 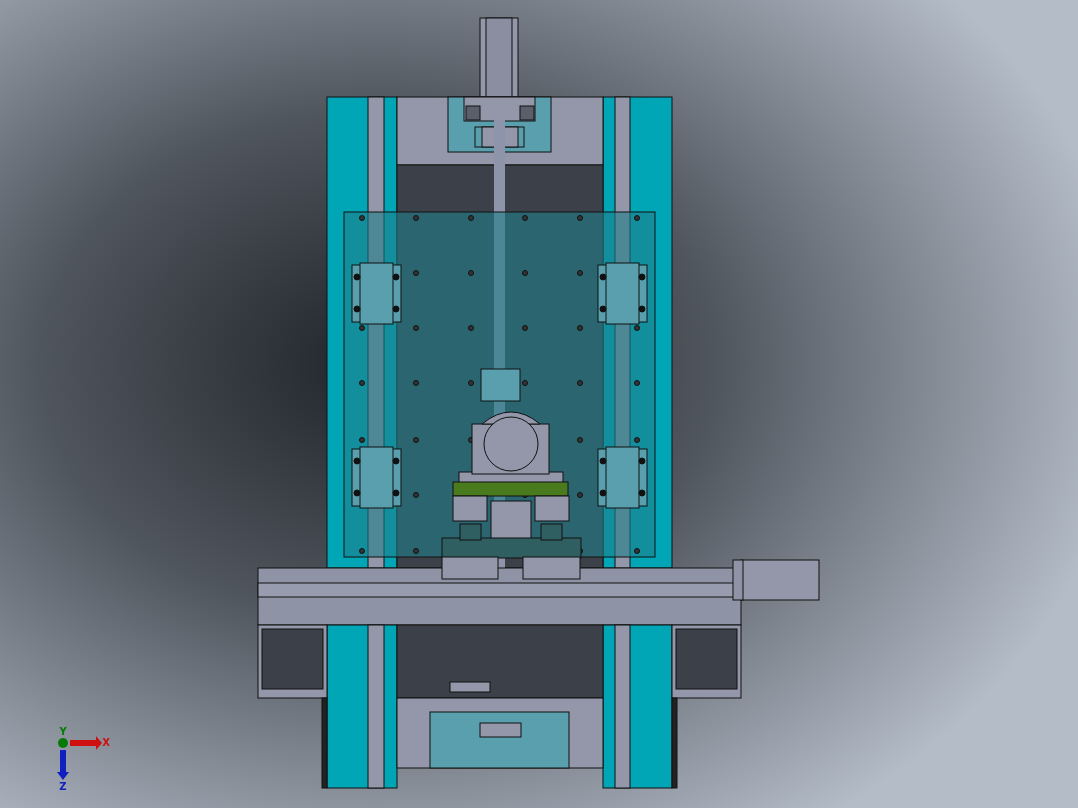 I want to click on axis-label: X, so click(x=106, y=742).